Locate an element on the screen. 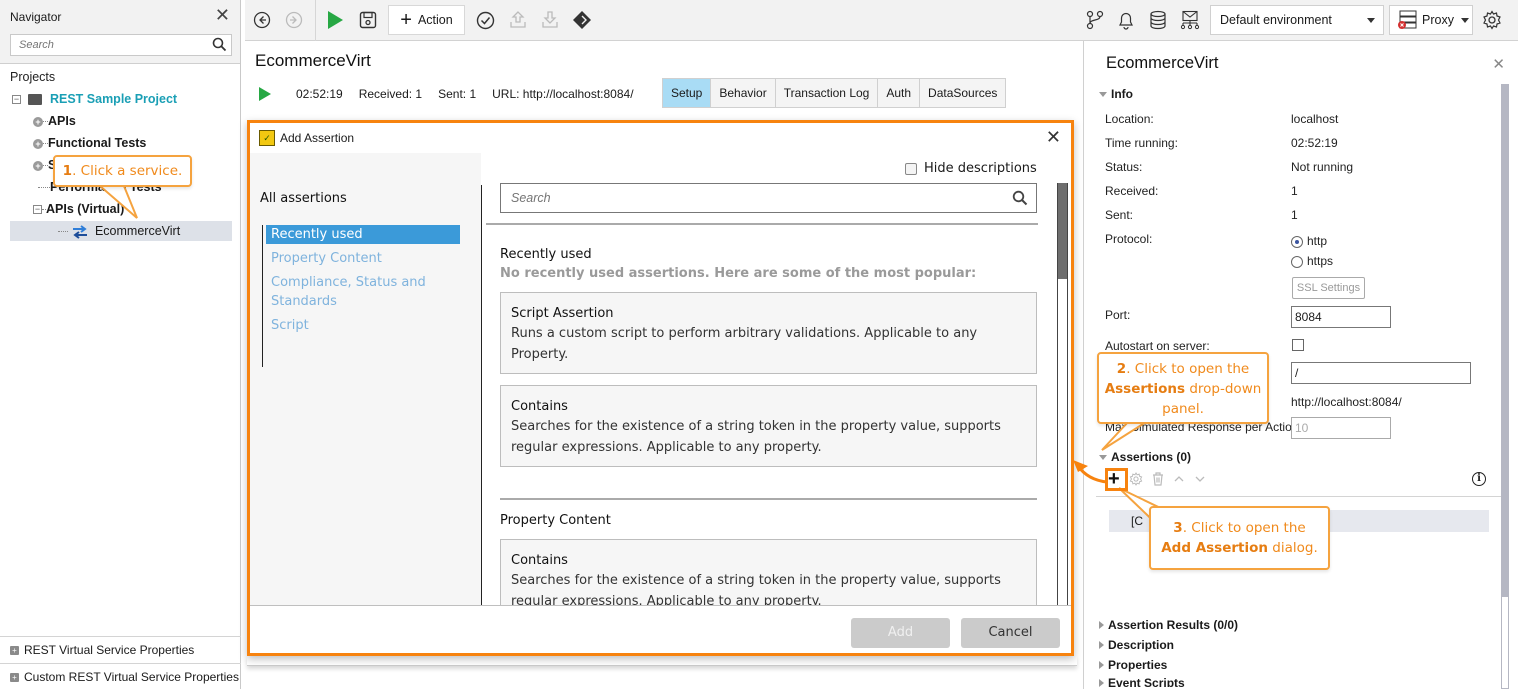 The width and height of the screenshot is (1518, 690). diamond-icon is located at coordinates (582, 20).